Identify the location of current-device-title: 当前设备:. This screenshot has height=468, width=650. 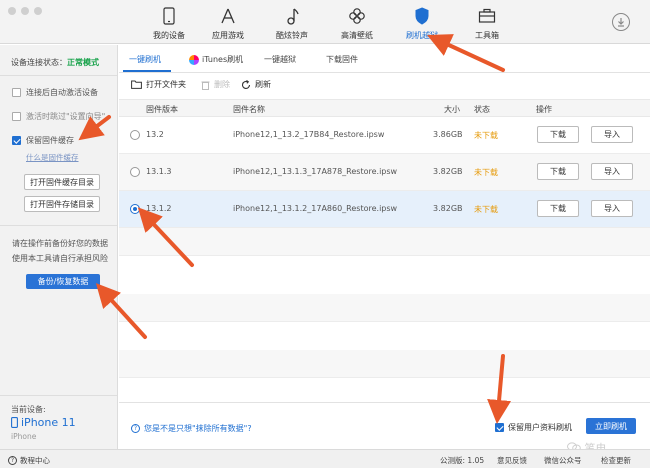
(28, 409).